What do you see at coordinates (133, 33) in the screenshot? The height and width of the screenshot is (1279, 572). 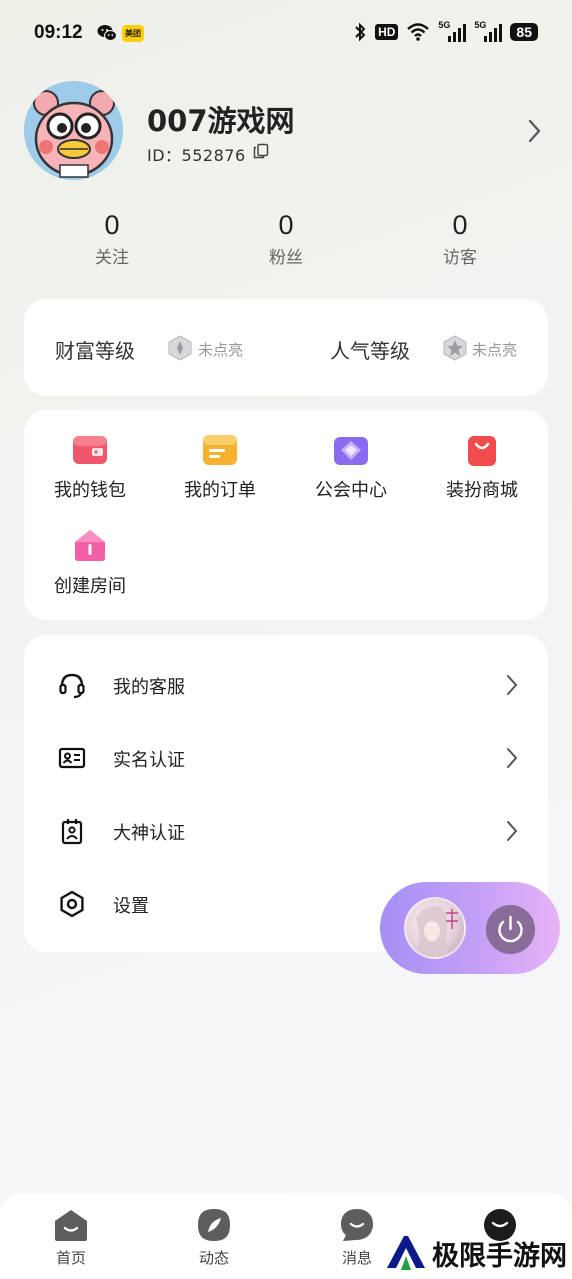 I see `meituan-icon: 美团` at bounding box center [133, 33].